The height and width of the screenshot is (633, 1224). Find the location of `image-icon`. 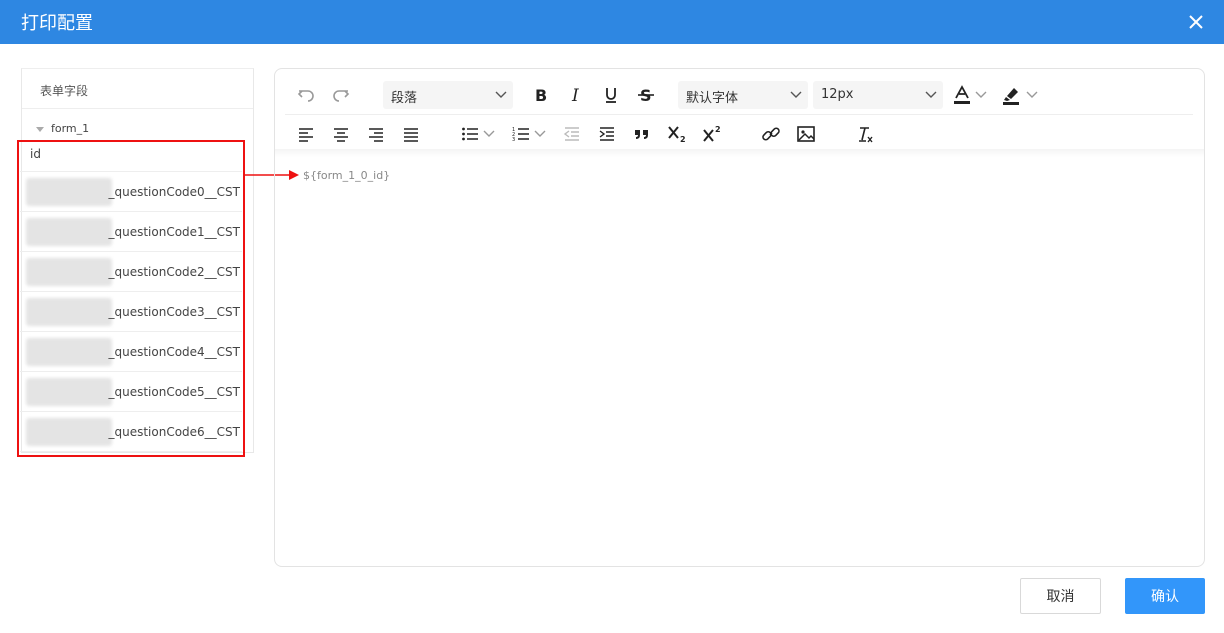

image-icon is located at coordinates (806, 134).